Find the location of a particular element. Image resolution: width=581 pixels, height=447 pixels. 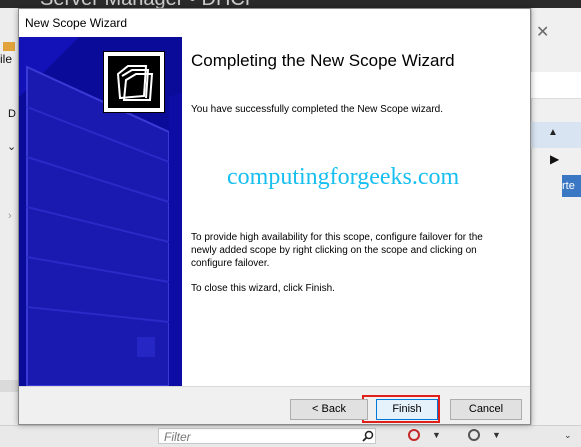

filter-input: Filter is located at coordinates (267, 436).